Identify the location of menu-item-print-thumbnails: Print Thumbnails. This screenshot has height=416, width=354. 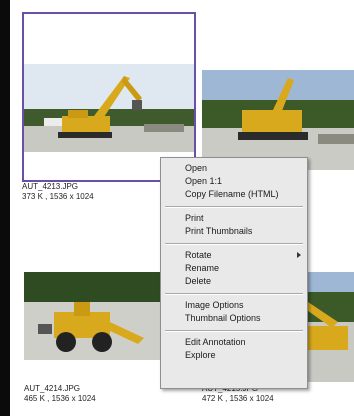
(234, 231).